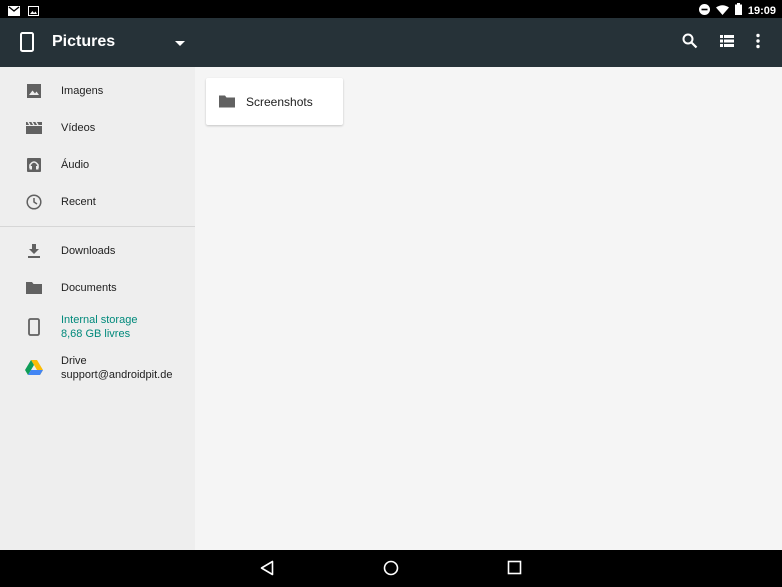  Describe the element at coordinates (82, 91) in the screenshot. I see `sidebar-item-label: Imagens` at that location.